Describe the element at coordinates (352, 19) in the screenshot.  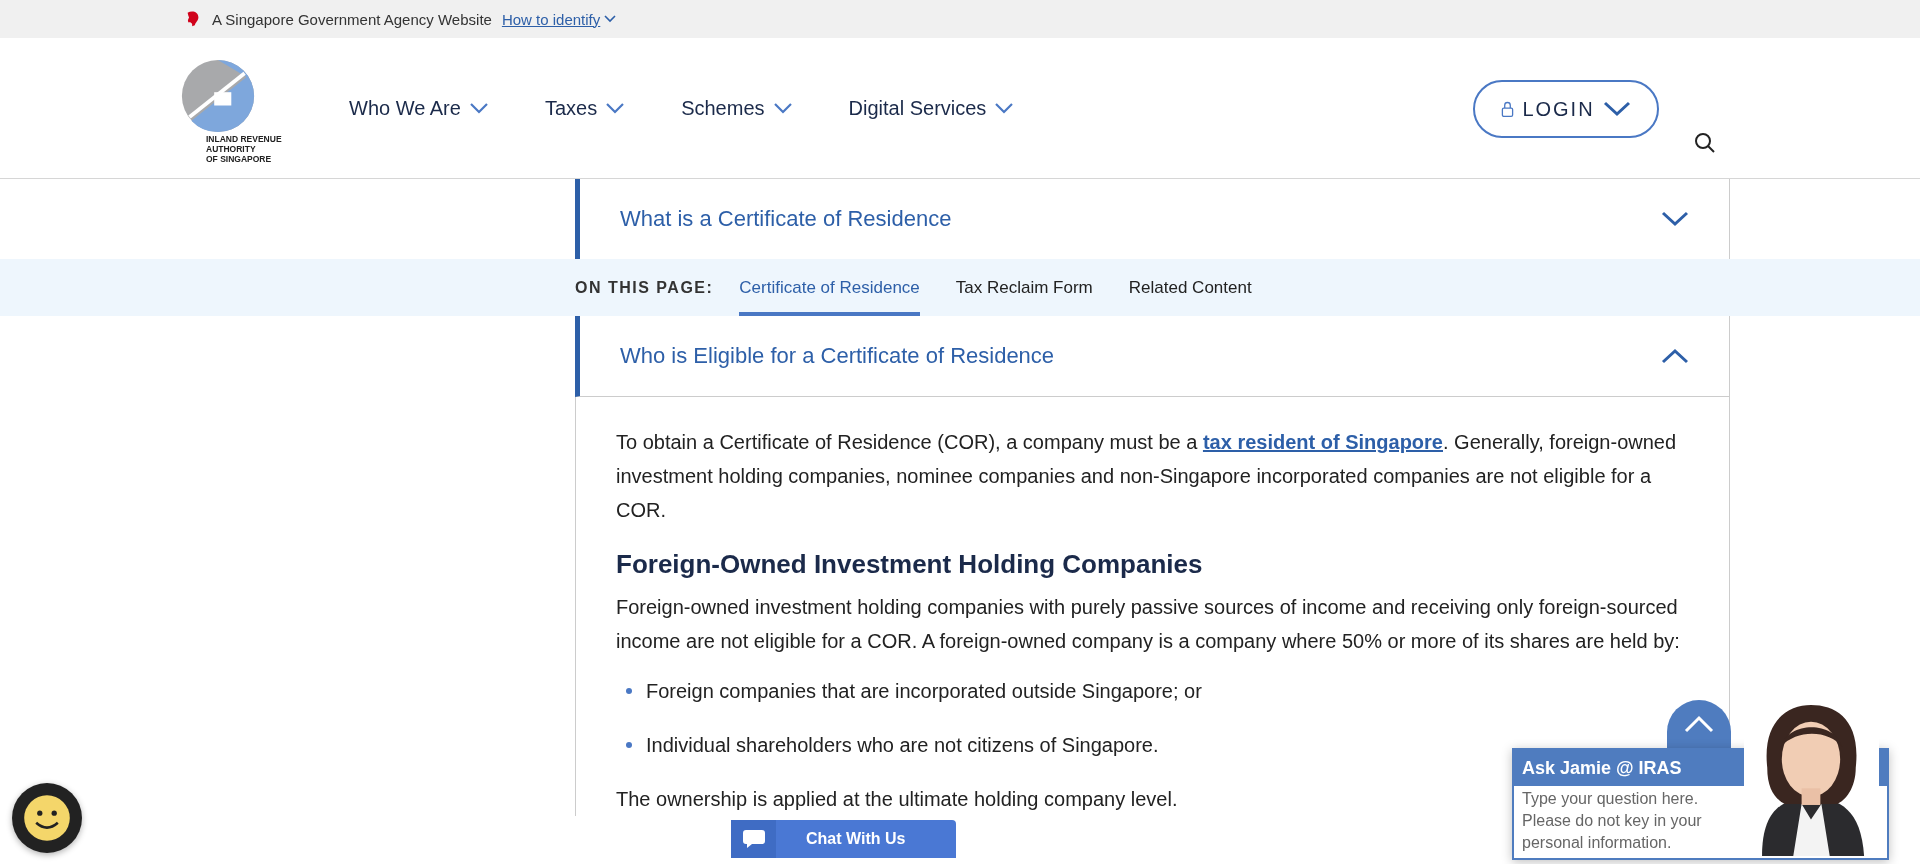
I see `gov-banner-text: A Singapore Government Agency Website` at that location.